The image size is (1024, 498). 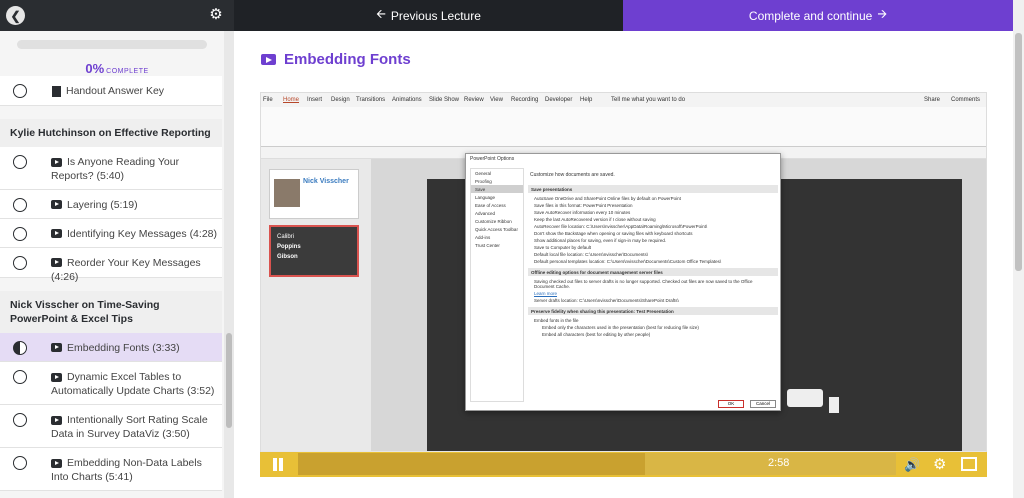 I want to click on list-item: Layering (5:19), so click(x=111, y=204).